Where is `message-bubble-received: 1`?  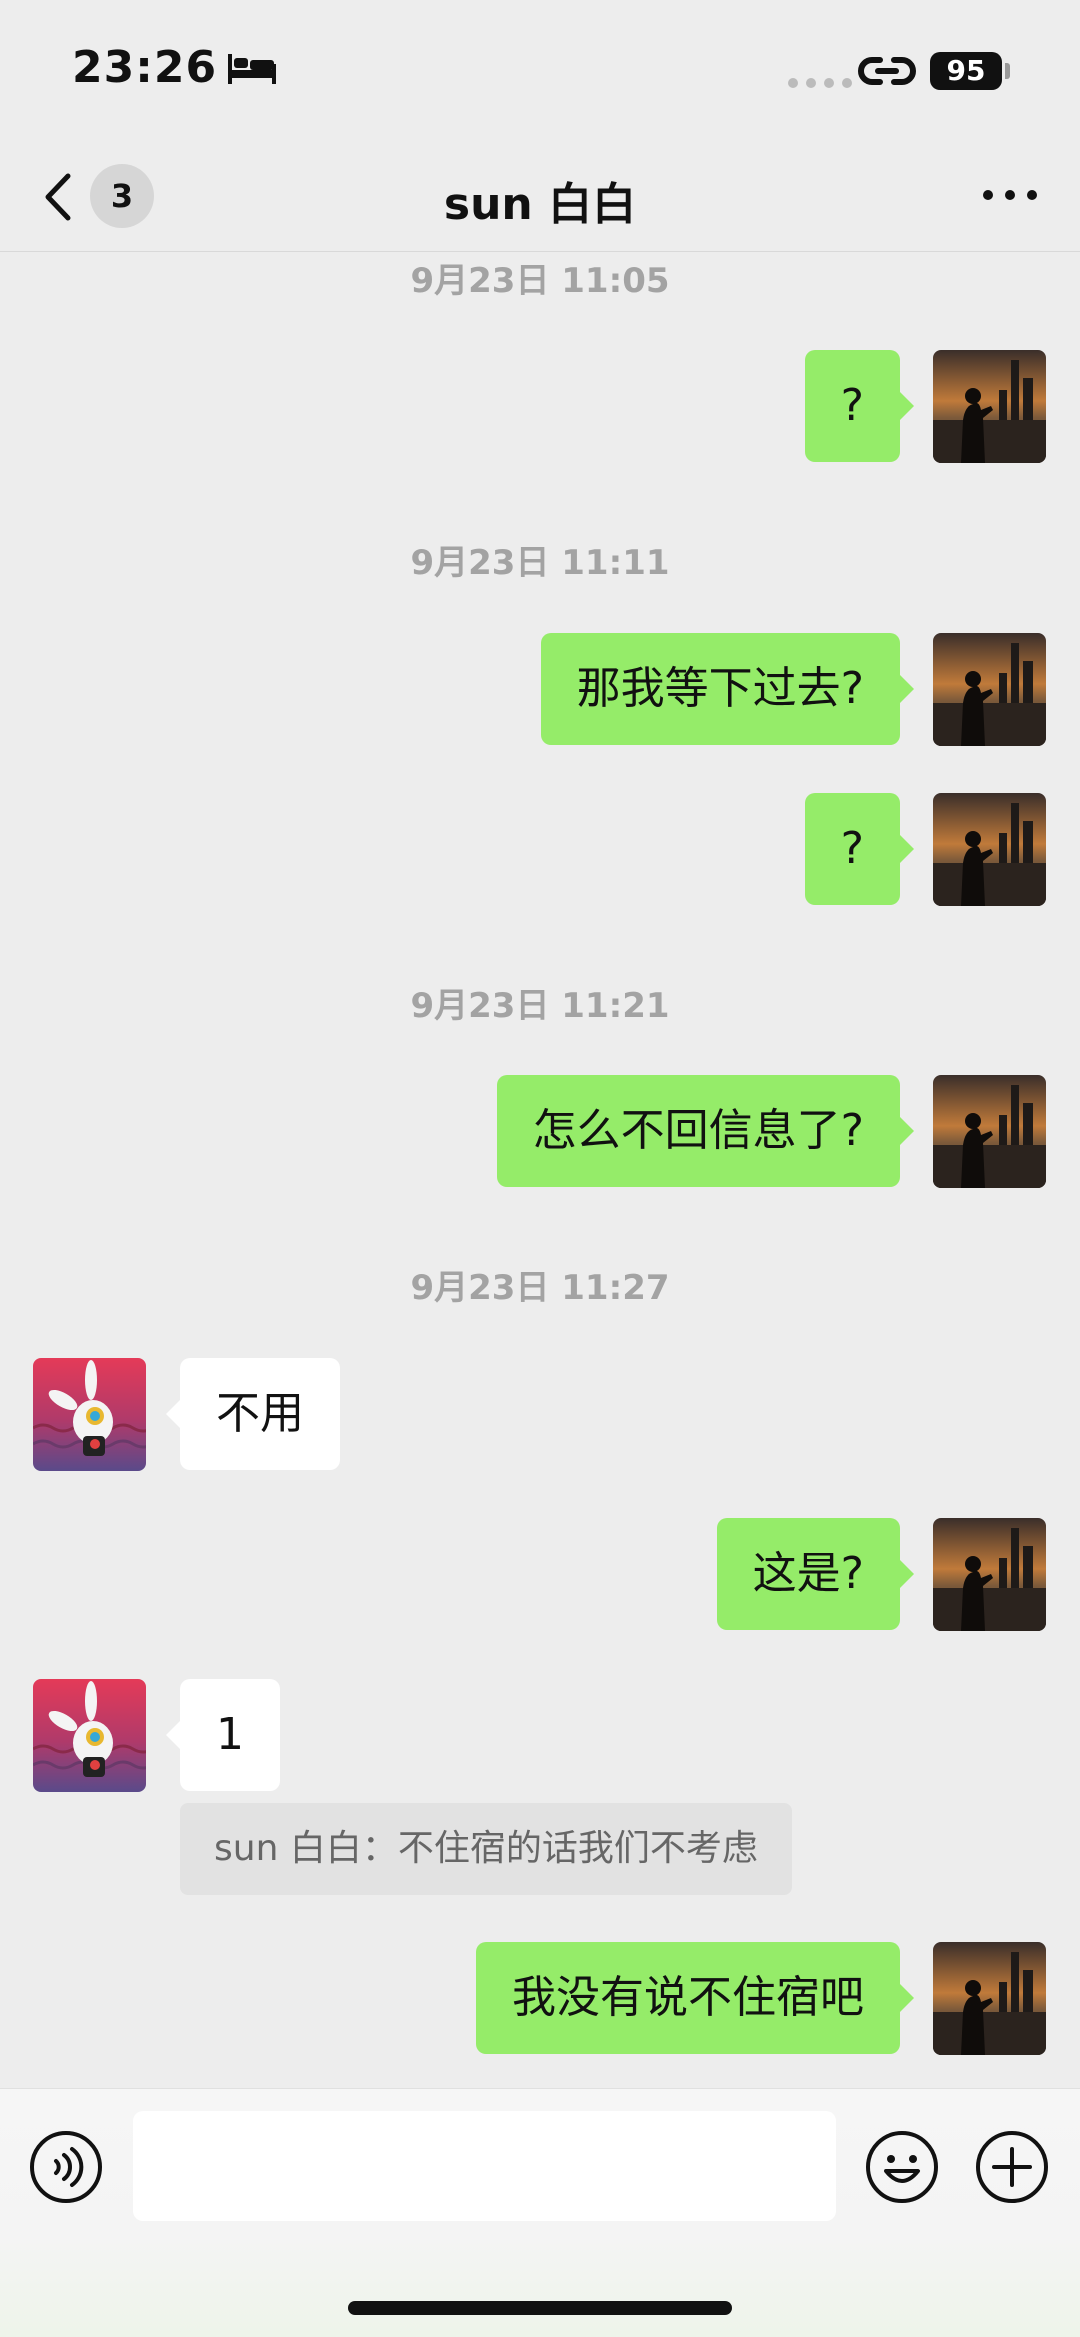
message-bubble-received: 1 is located at coordinates (223, 1735).